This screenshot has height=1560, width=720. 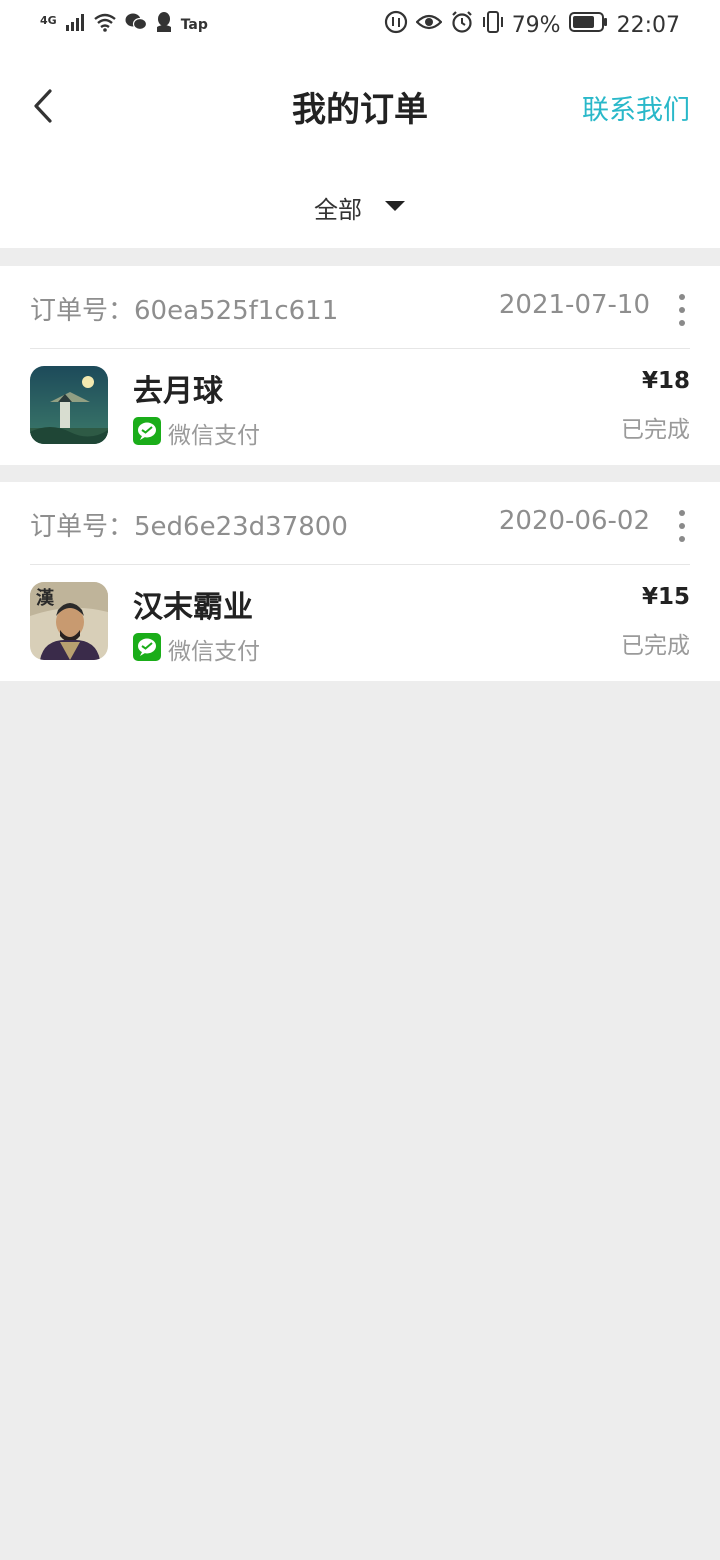 I want to click on order-number: 订单号：5ed6e23d37800, so click(x=189, y=524).